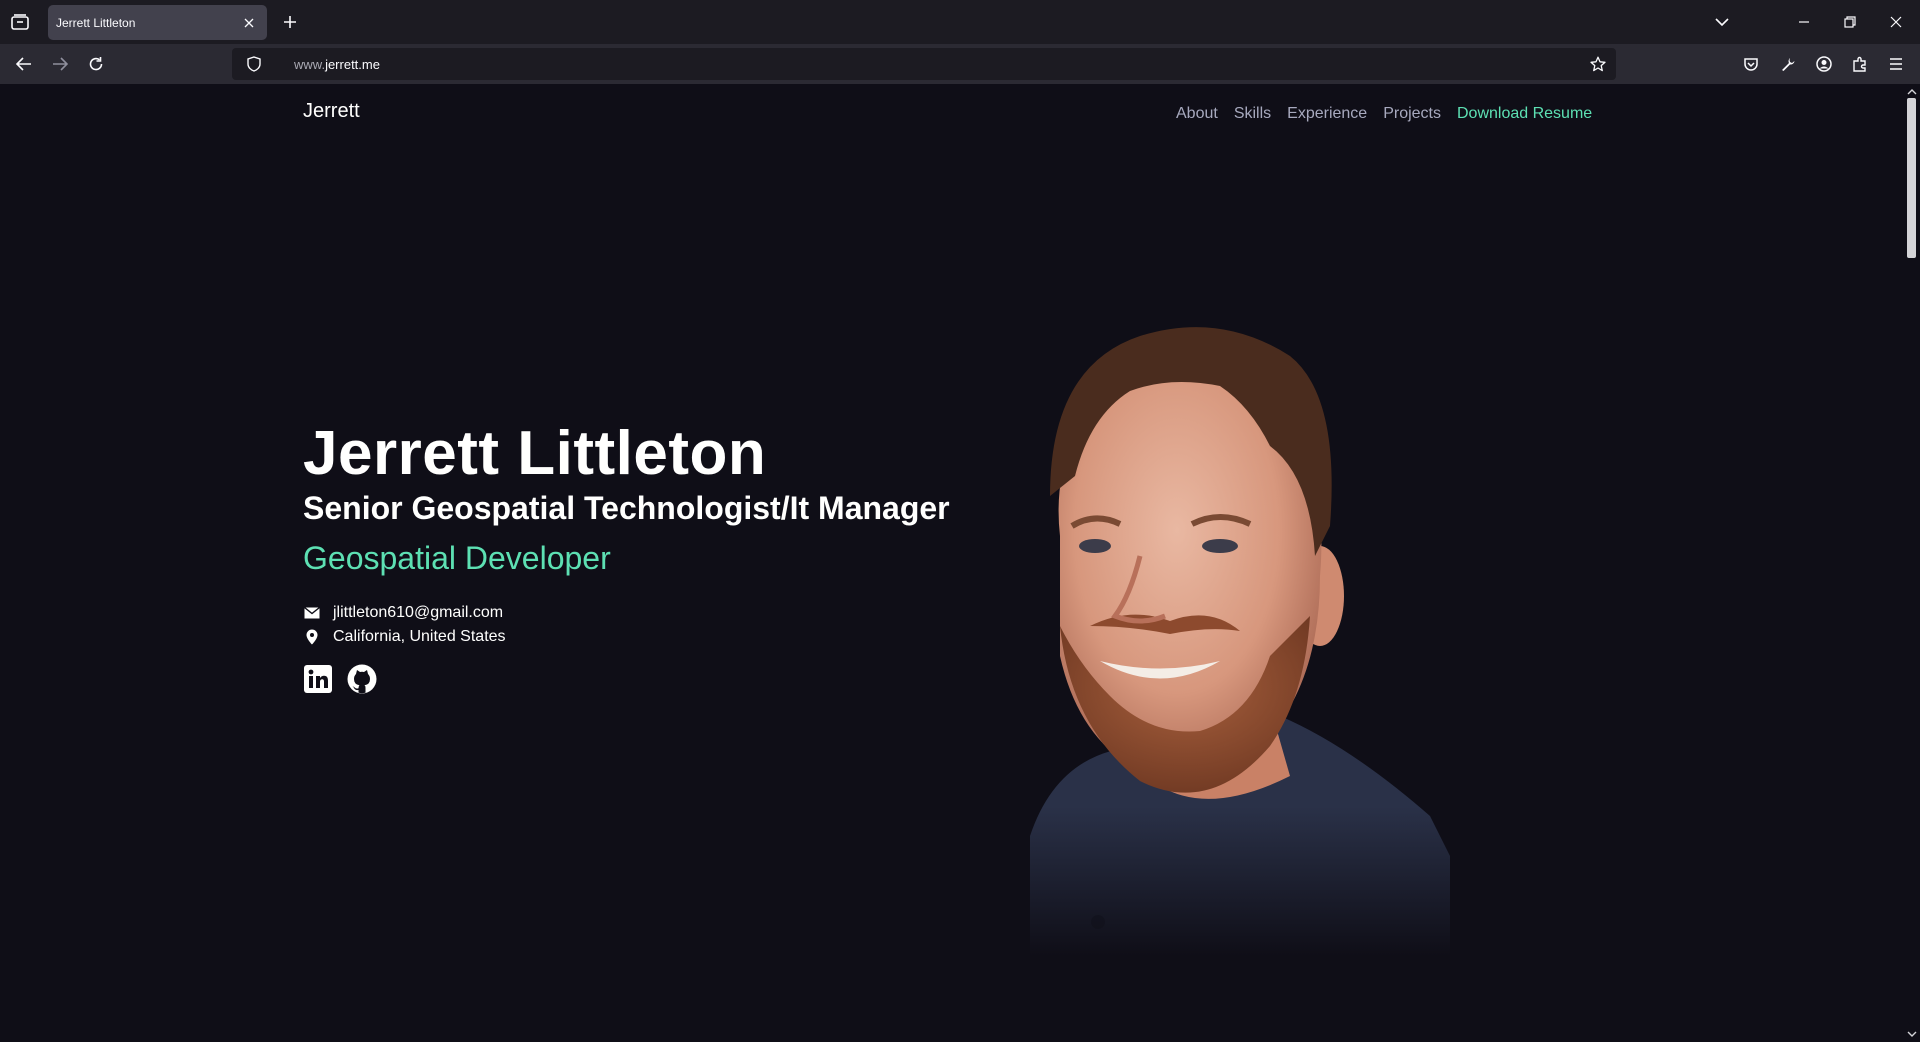 This screenshot has width=1920, height=1042. Describe the element at coordinates (1911, 178) in the screenshot. I see `scrollbar-thumb` at that location.